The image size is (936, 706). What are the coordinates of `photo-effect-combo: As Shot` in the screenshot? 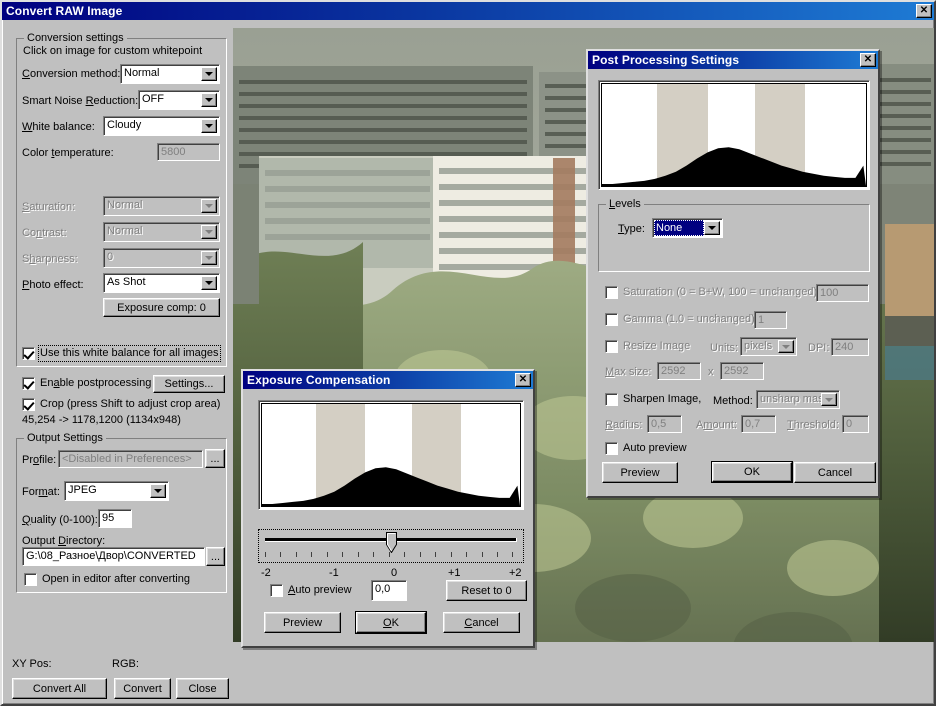 It's located at (161, 283).